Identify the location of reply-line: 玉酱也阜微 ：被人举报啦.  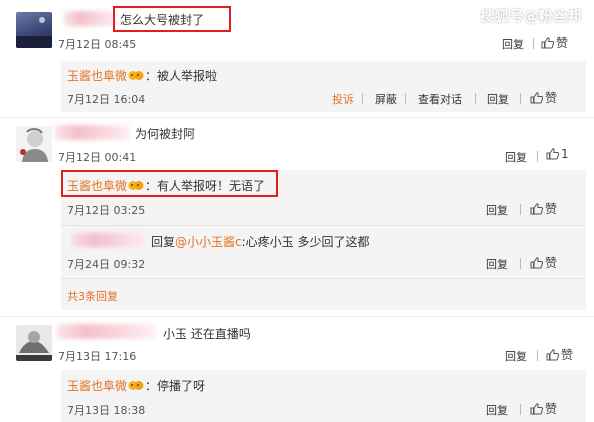
(142, 75).